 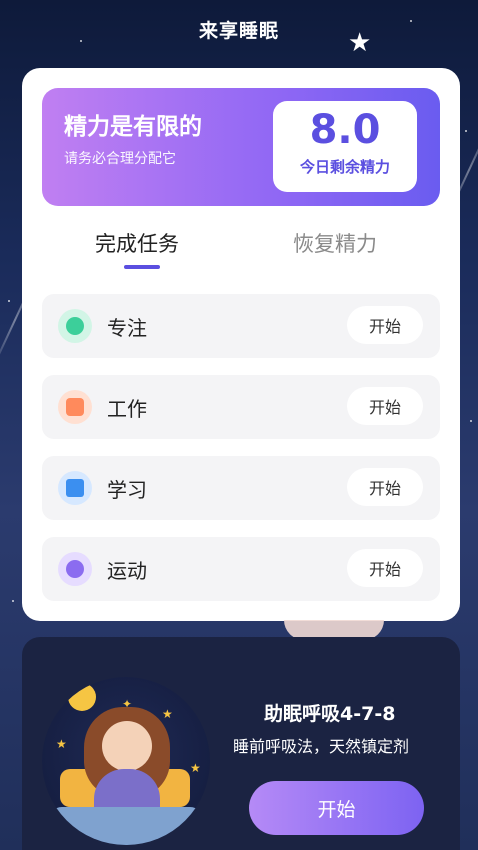 What do you see at coordinates (137, 243) in the screenshot?
I see `tab-complete-tasks: 完成任务` at bounding box center [137, 243].